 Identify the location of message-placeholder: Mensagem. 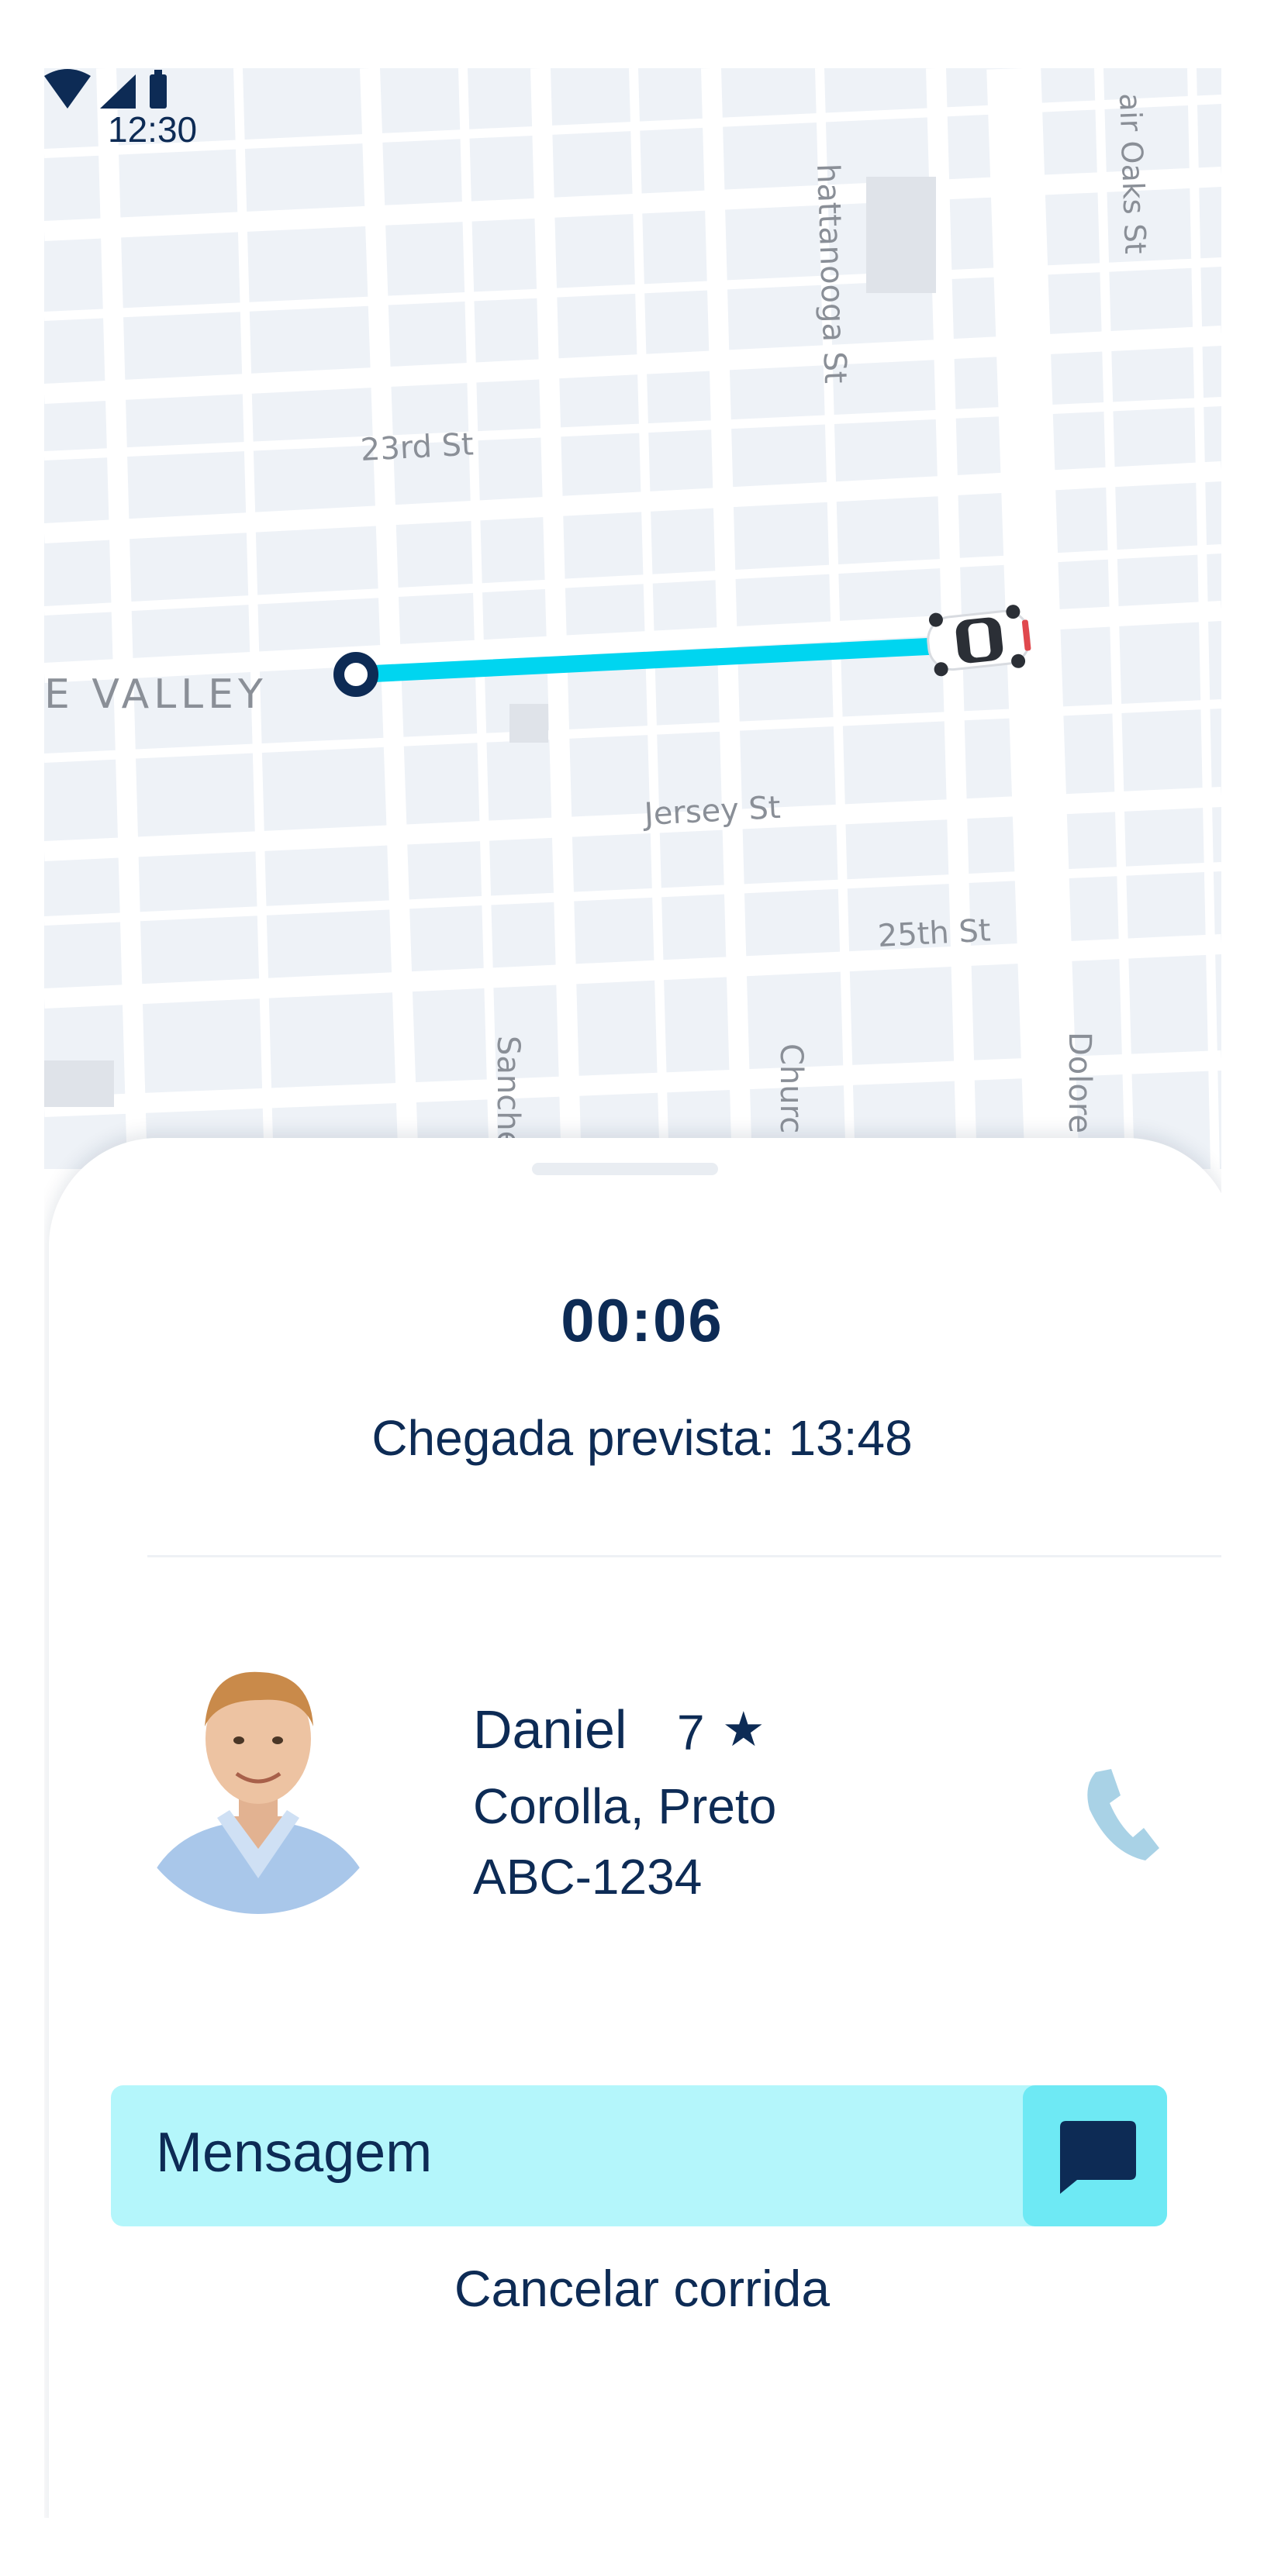
(294, 2153).